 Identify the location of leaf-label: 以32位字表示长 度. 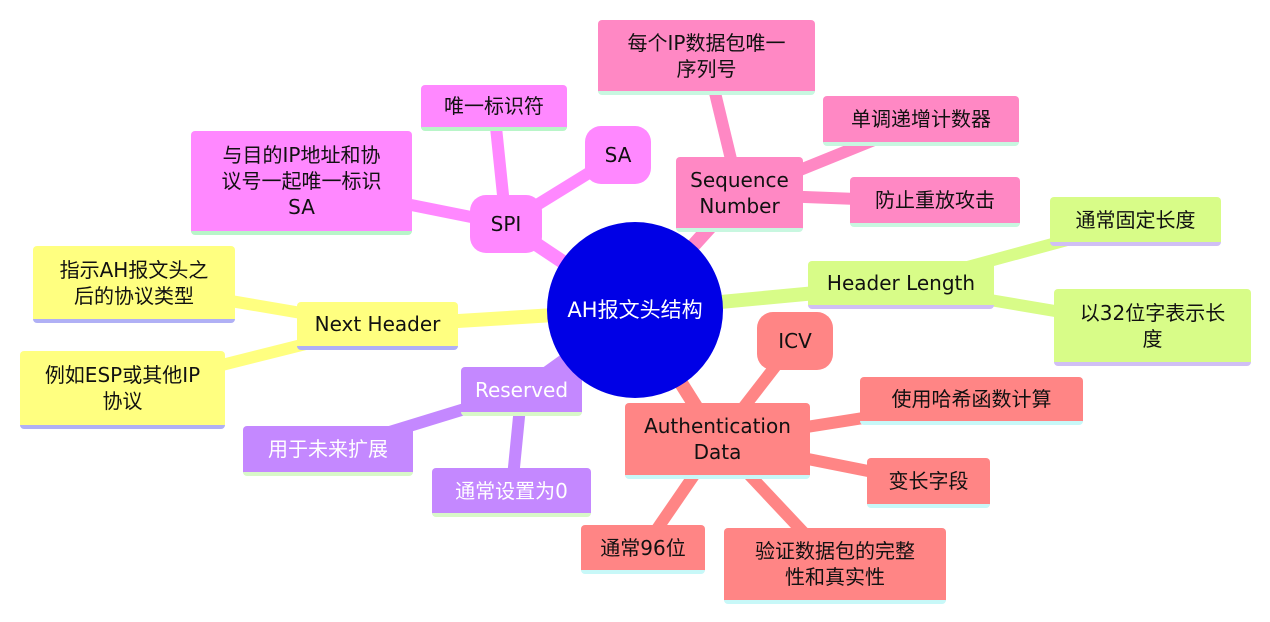
(1152, 325).